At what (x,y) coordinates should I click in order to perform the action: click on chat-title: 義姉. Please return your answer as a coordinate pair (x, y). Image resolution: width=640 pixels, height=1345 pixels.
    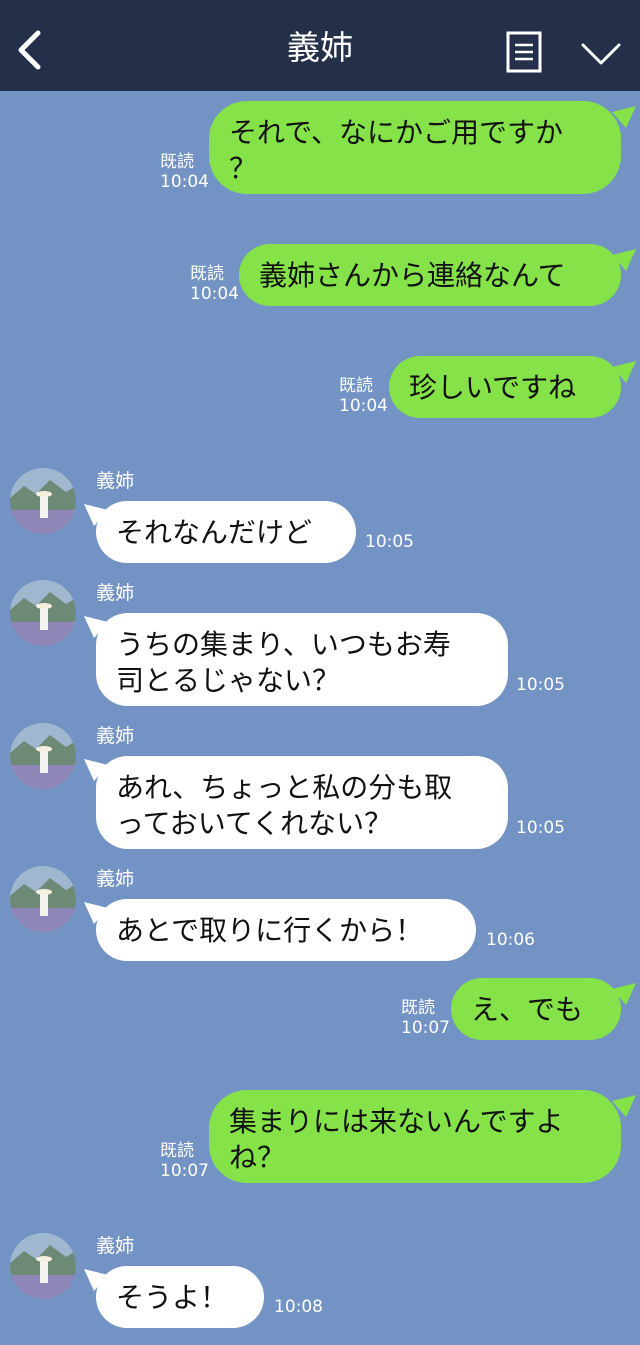
    Looking at the image, I should click on (320, 47).